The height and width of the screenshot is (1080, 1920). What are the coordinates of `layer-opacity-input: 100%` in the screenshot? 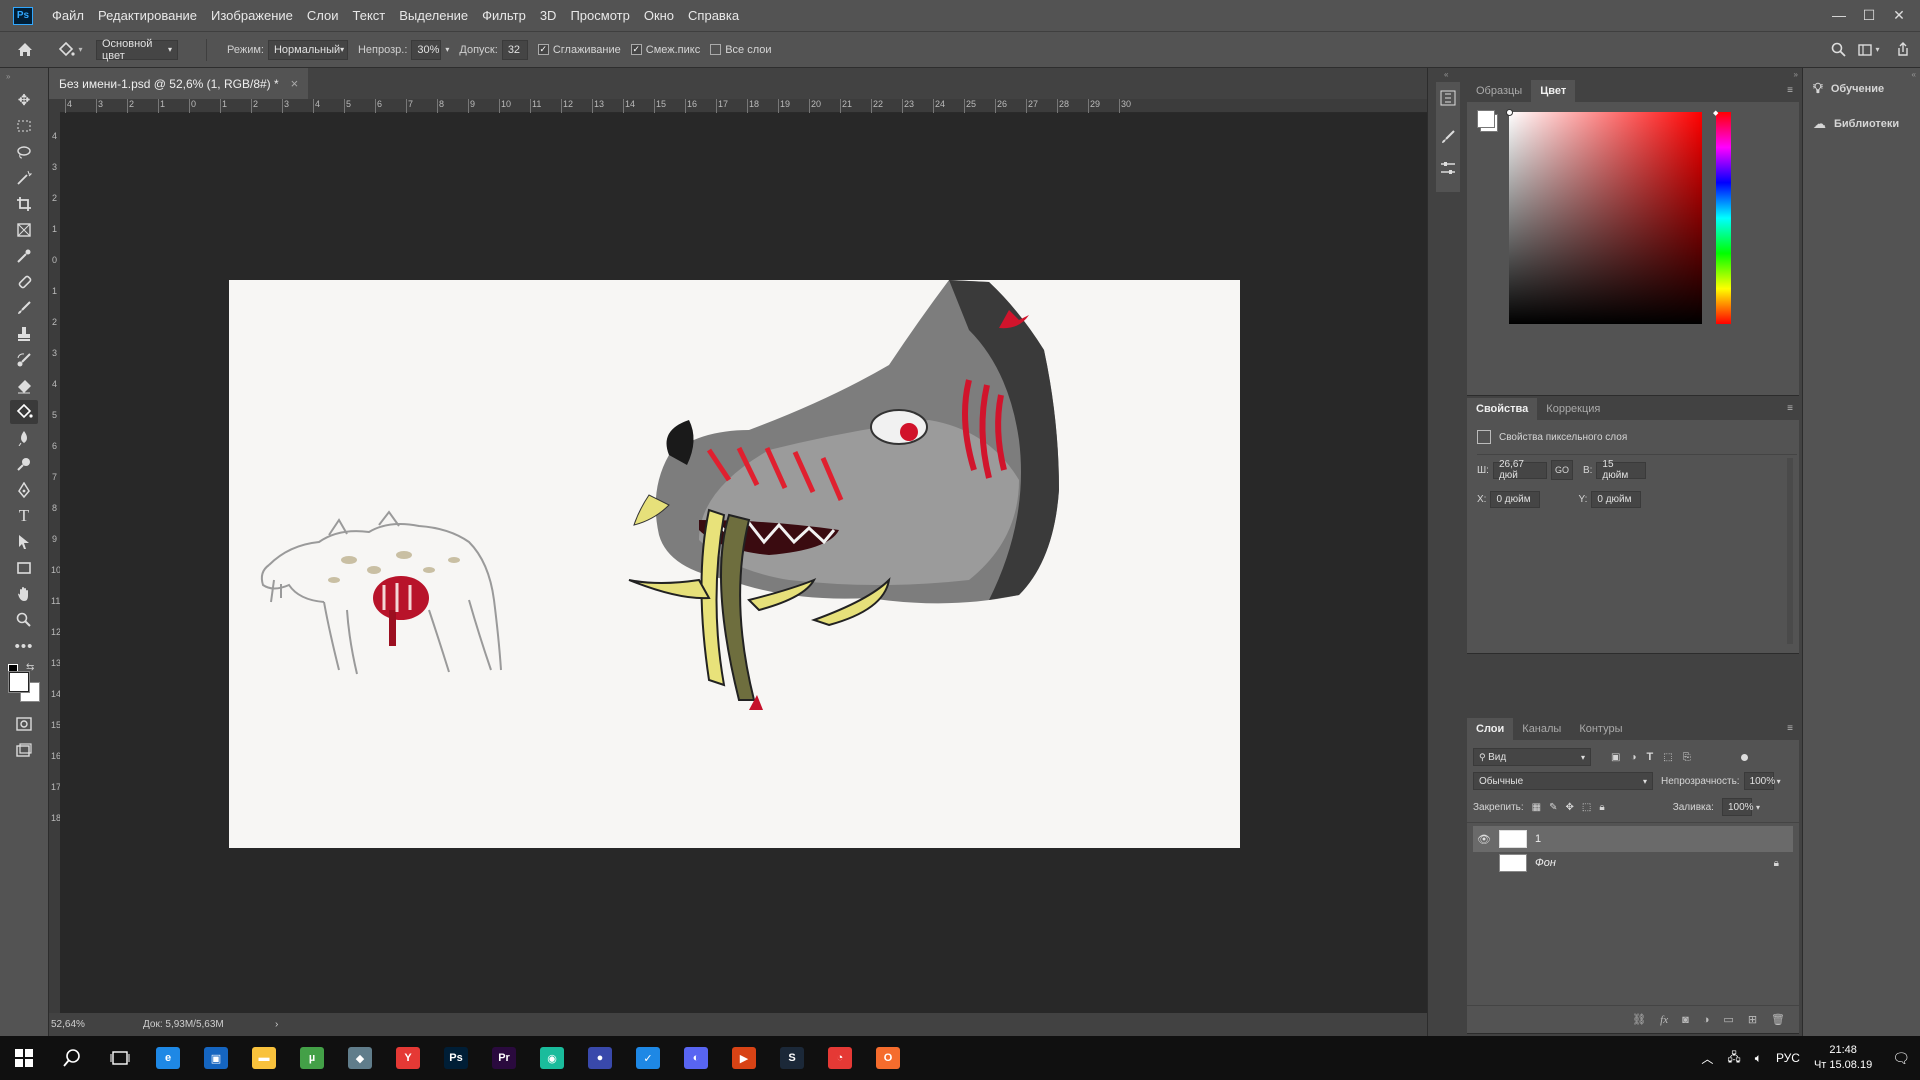 It's located at (1759, 781).